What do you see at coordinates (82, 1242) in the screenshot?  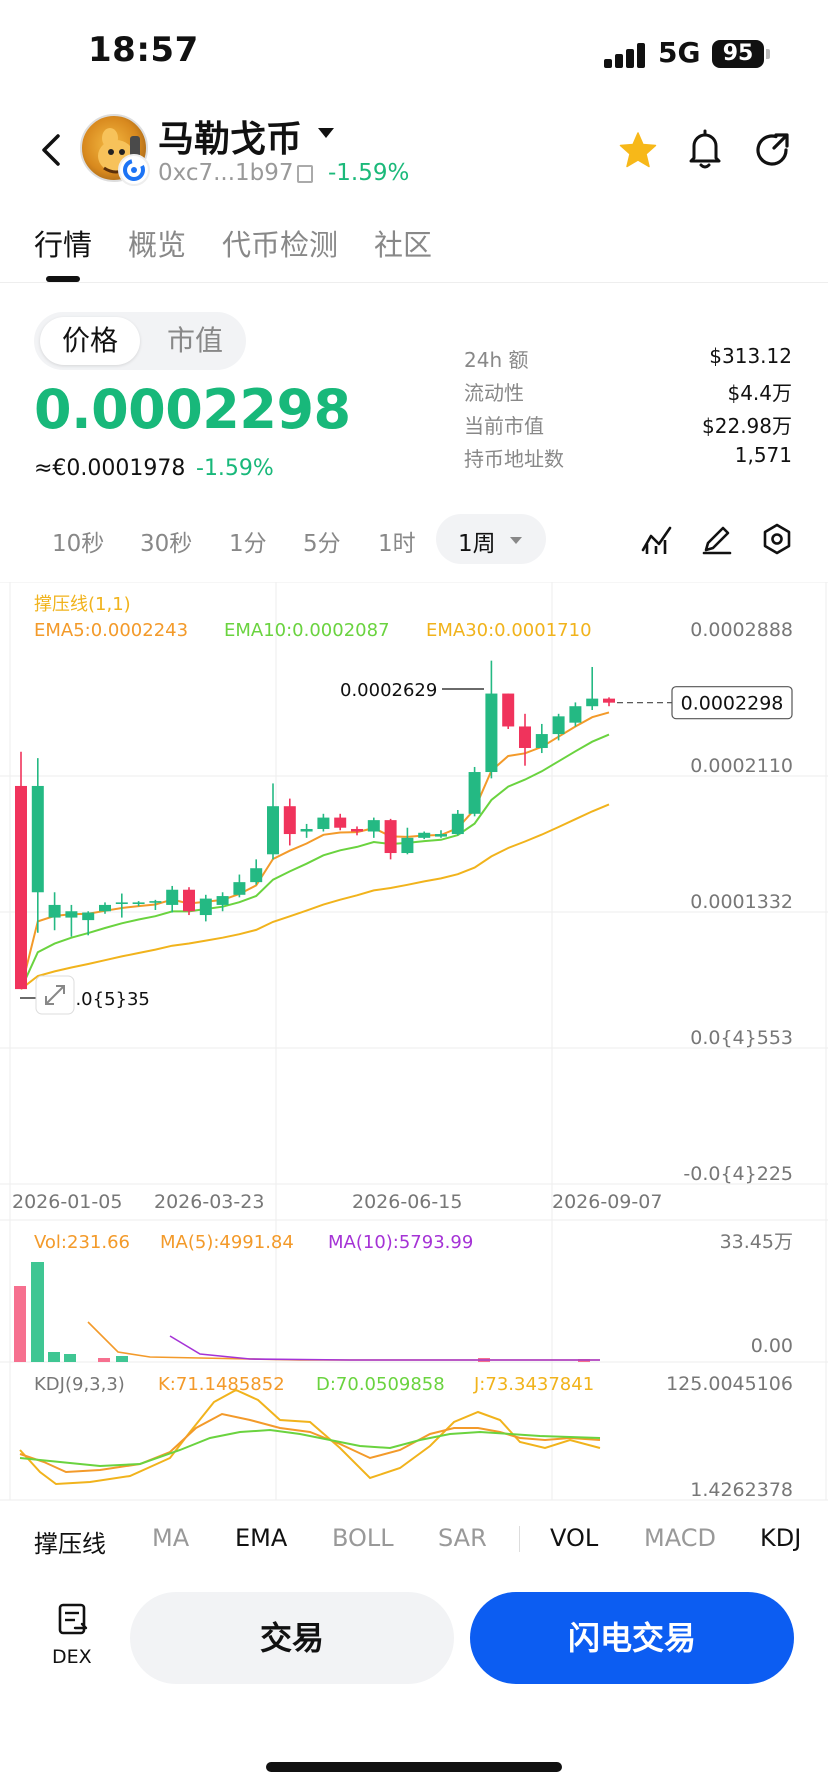 I see `vol-label: Vol:231.66` at bounding box center [82, 1242].